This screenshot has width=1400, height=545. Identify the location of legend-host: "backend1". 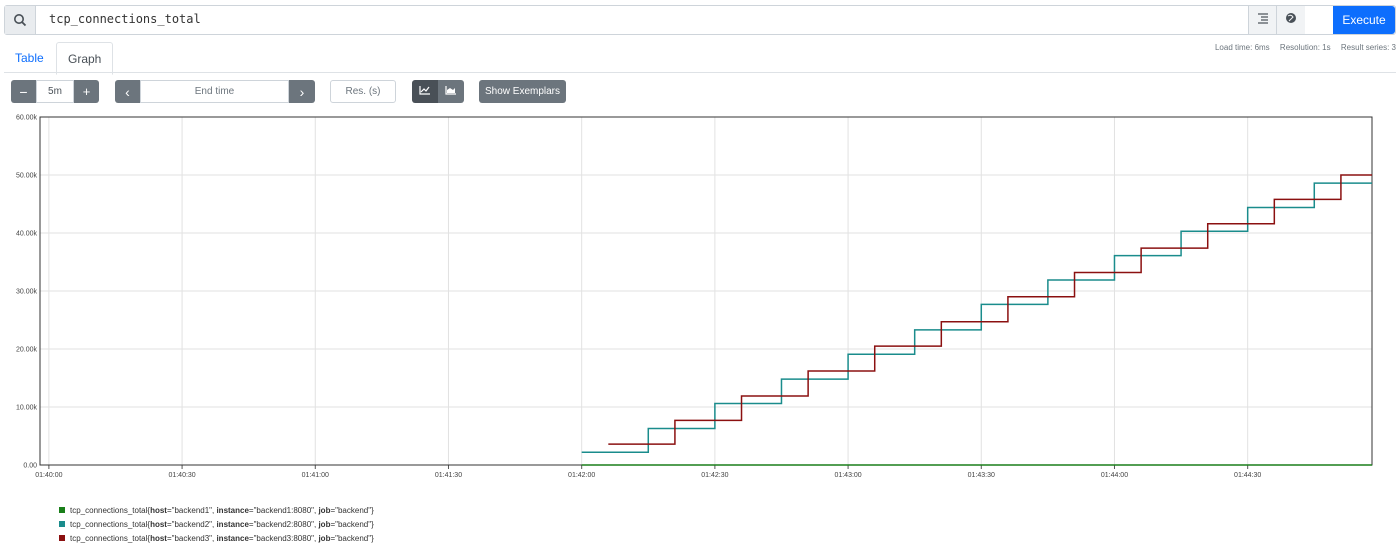
(191, 510).